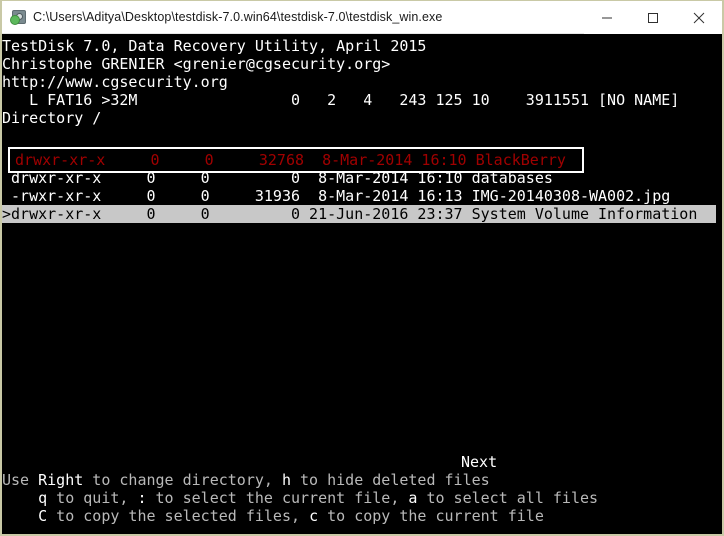  Describe the element at coordinates (431, 516) in the screenshot. I see `help-text-segment: to copy the current file` at that location.